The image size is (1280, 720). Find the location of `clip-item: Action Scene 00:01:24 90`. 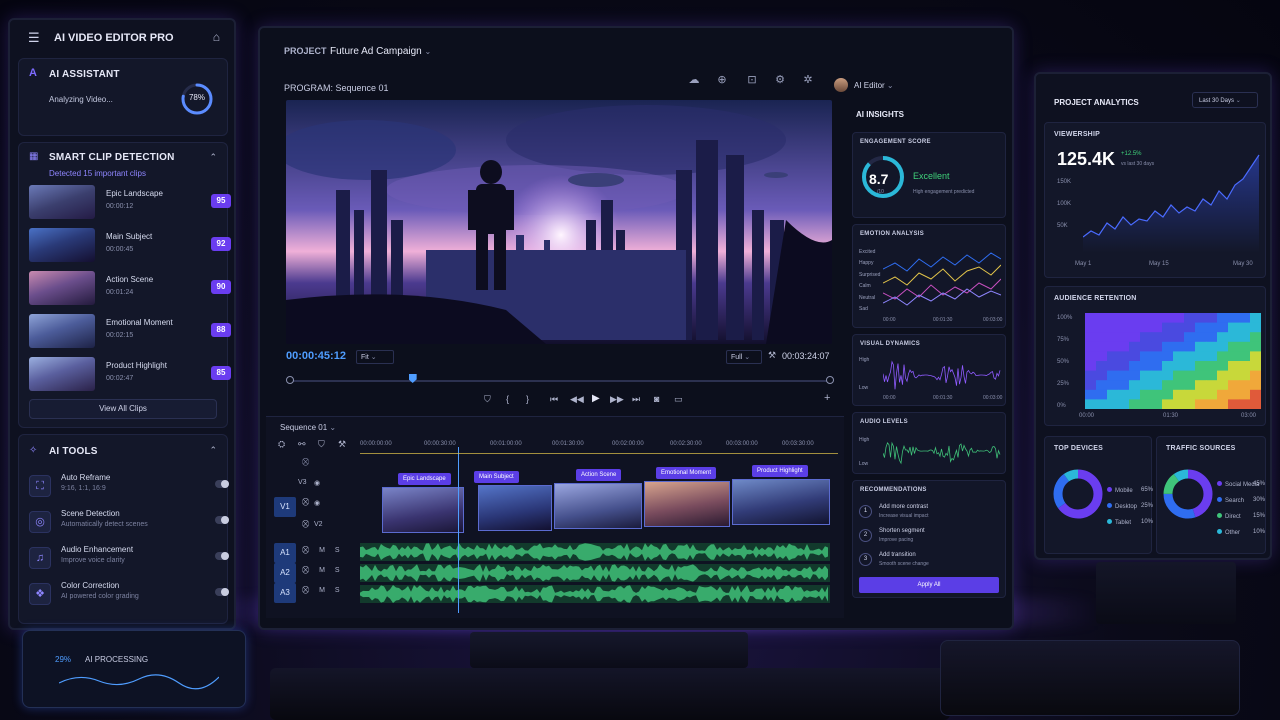

clip-item: Action Scene 00:01:24 90 is located at coordinates (131, 289).